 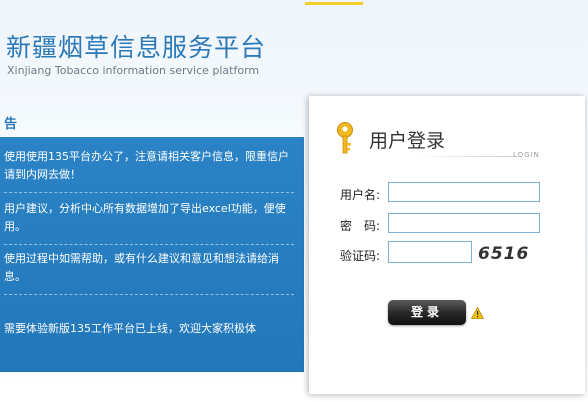 What do you see at coordinates (464, 223) in the screenshot?
I see `password-input` at bounding box center [464, 223].